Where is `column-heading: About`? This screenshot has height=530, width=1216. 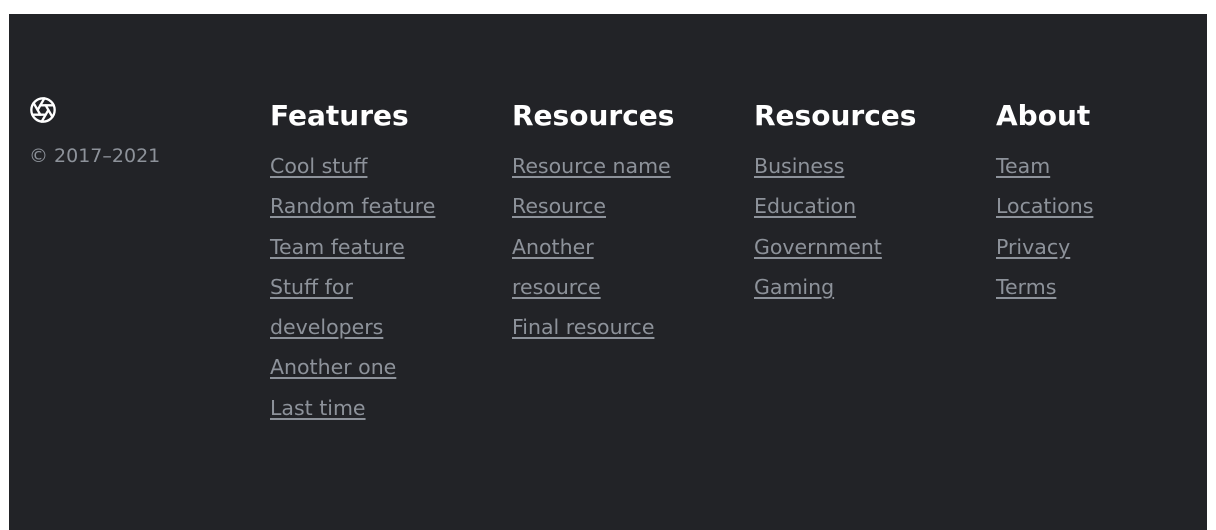
column-heading: About is located at coordinates (1043, 115).